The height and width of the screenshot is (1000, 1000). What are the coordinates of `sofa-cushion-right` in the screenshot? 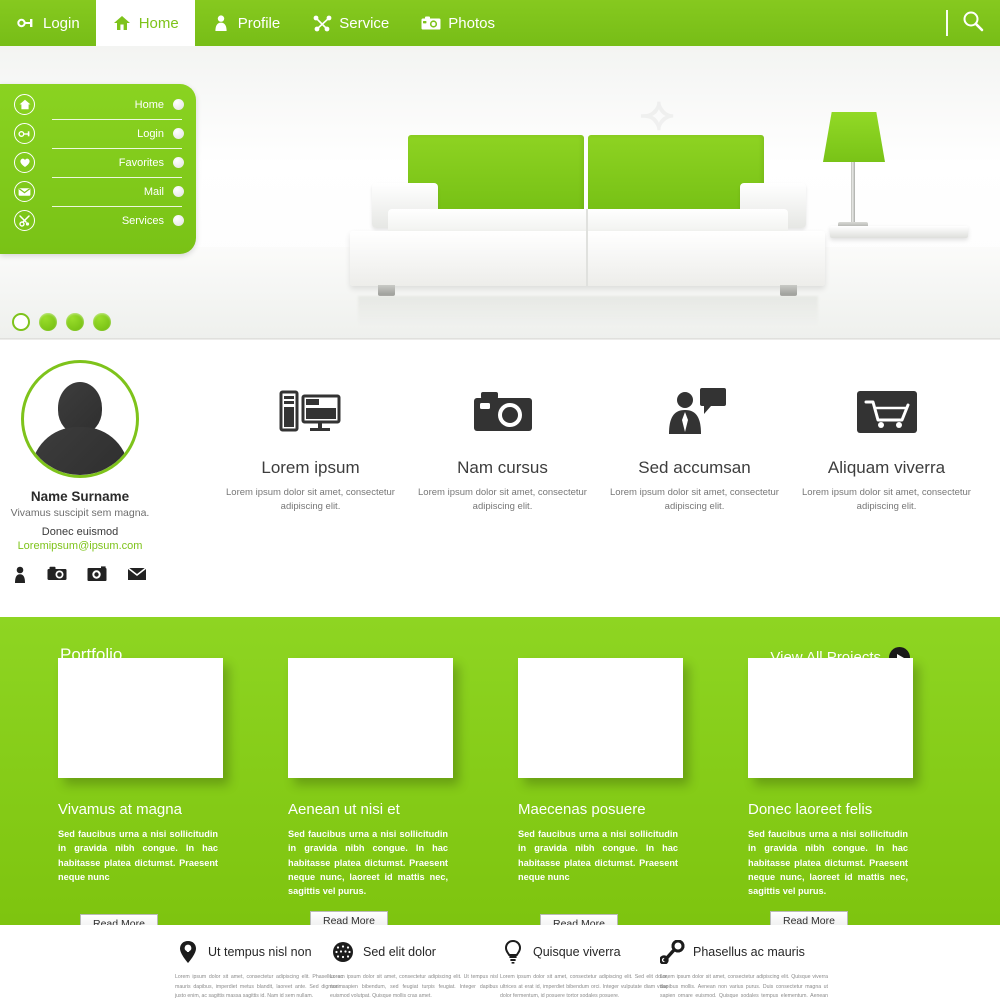 It's located at (676, 174).